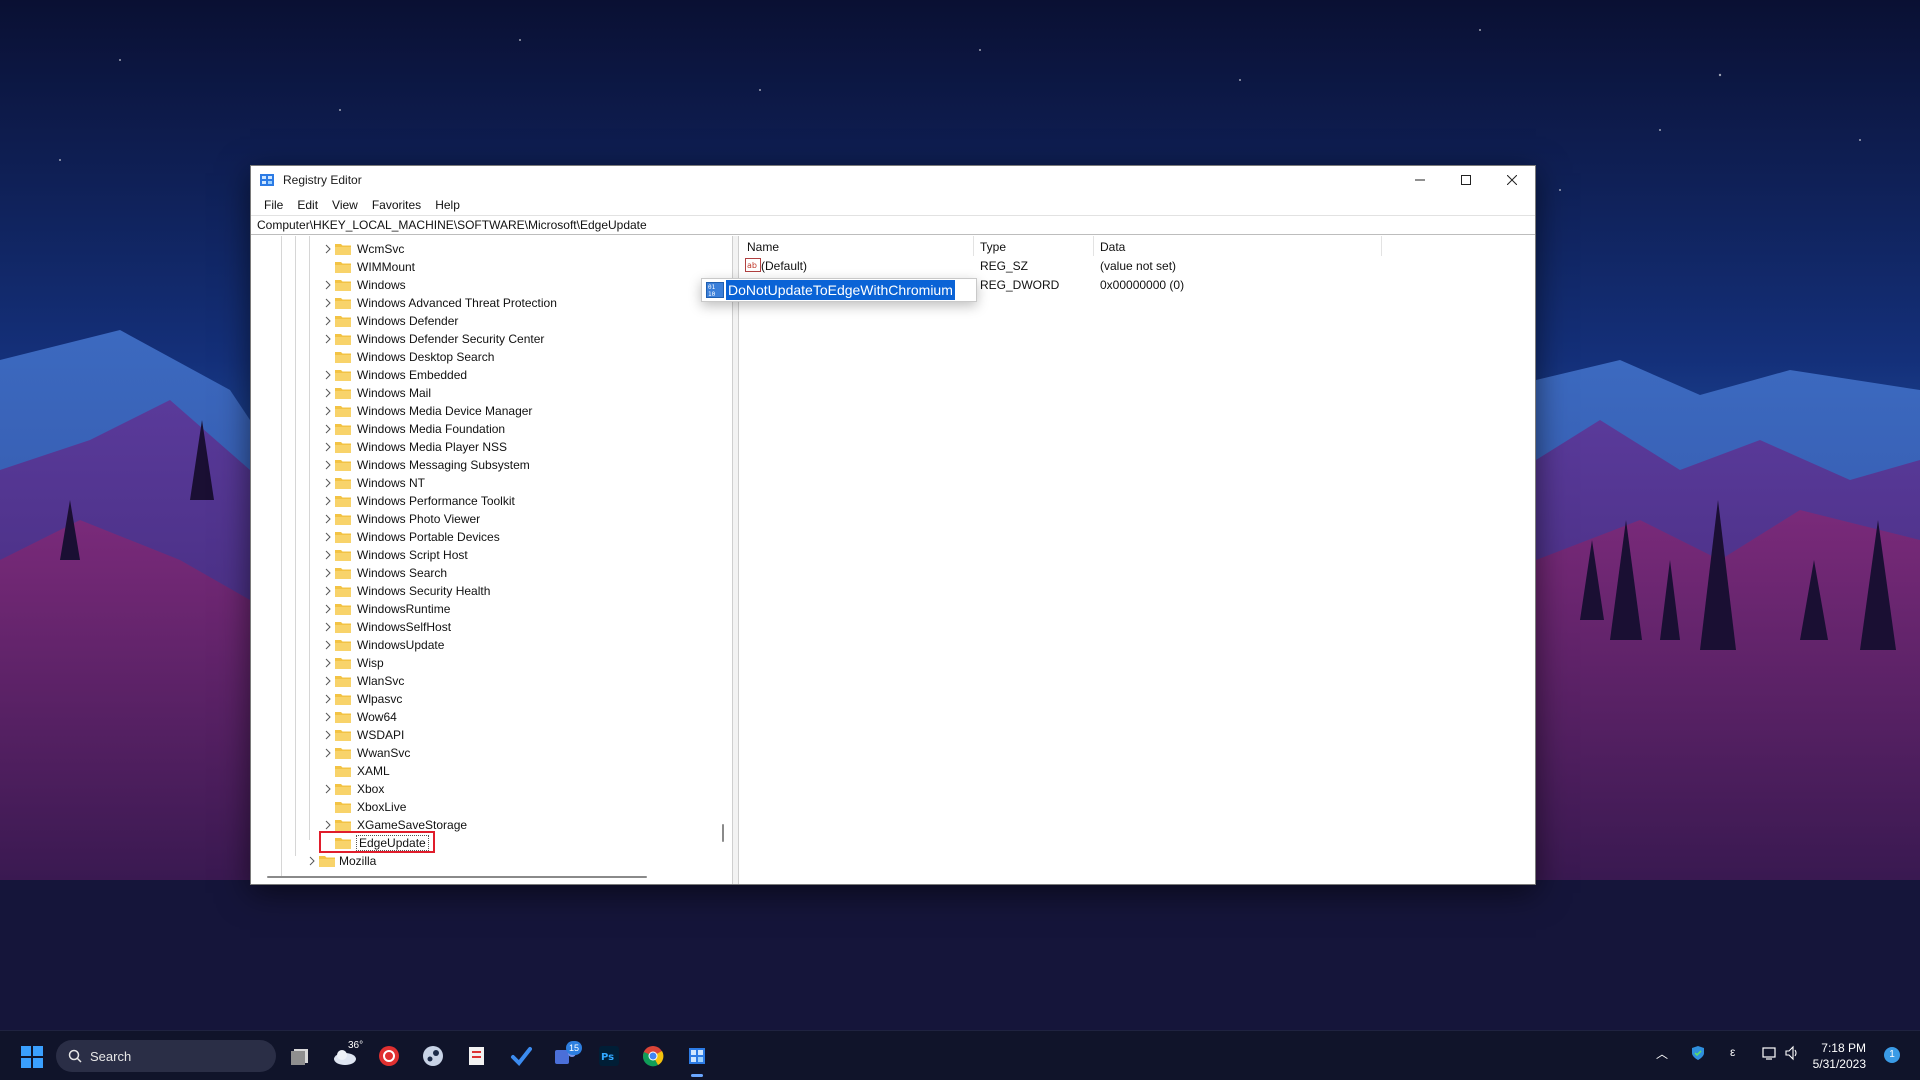  I want to click on tree-item: Windows Security Health, so click(481, 591).